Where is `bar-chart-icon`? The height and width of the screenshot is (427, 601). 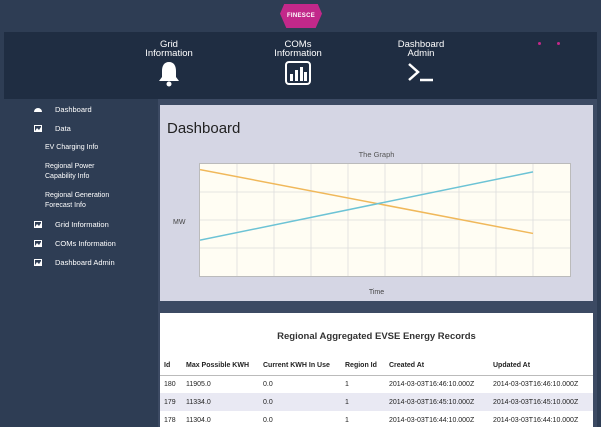
bar-chart-icon is located at coordinates (298, 73).